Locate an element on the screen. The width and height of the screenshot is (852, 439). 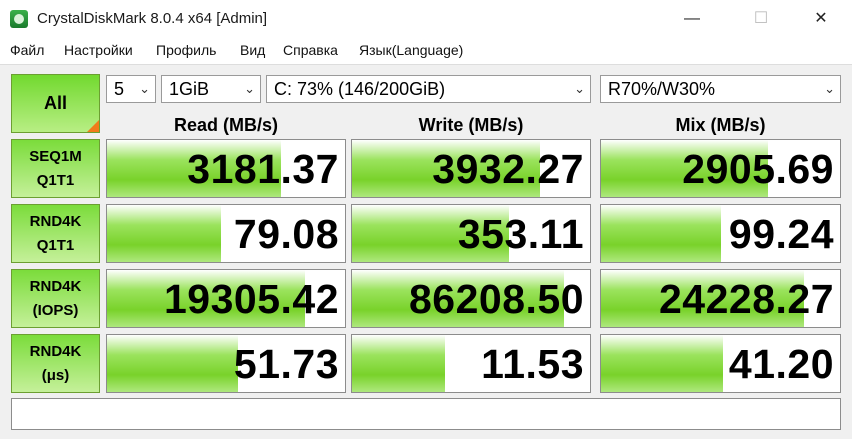
comment-field is located at coordinates (426, 414).